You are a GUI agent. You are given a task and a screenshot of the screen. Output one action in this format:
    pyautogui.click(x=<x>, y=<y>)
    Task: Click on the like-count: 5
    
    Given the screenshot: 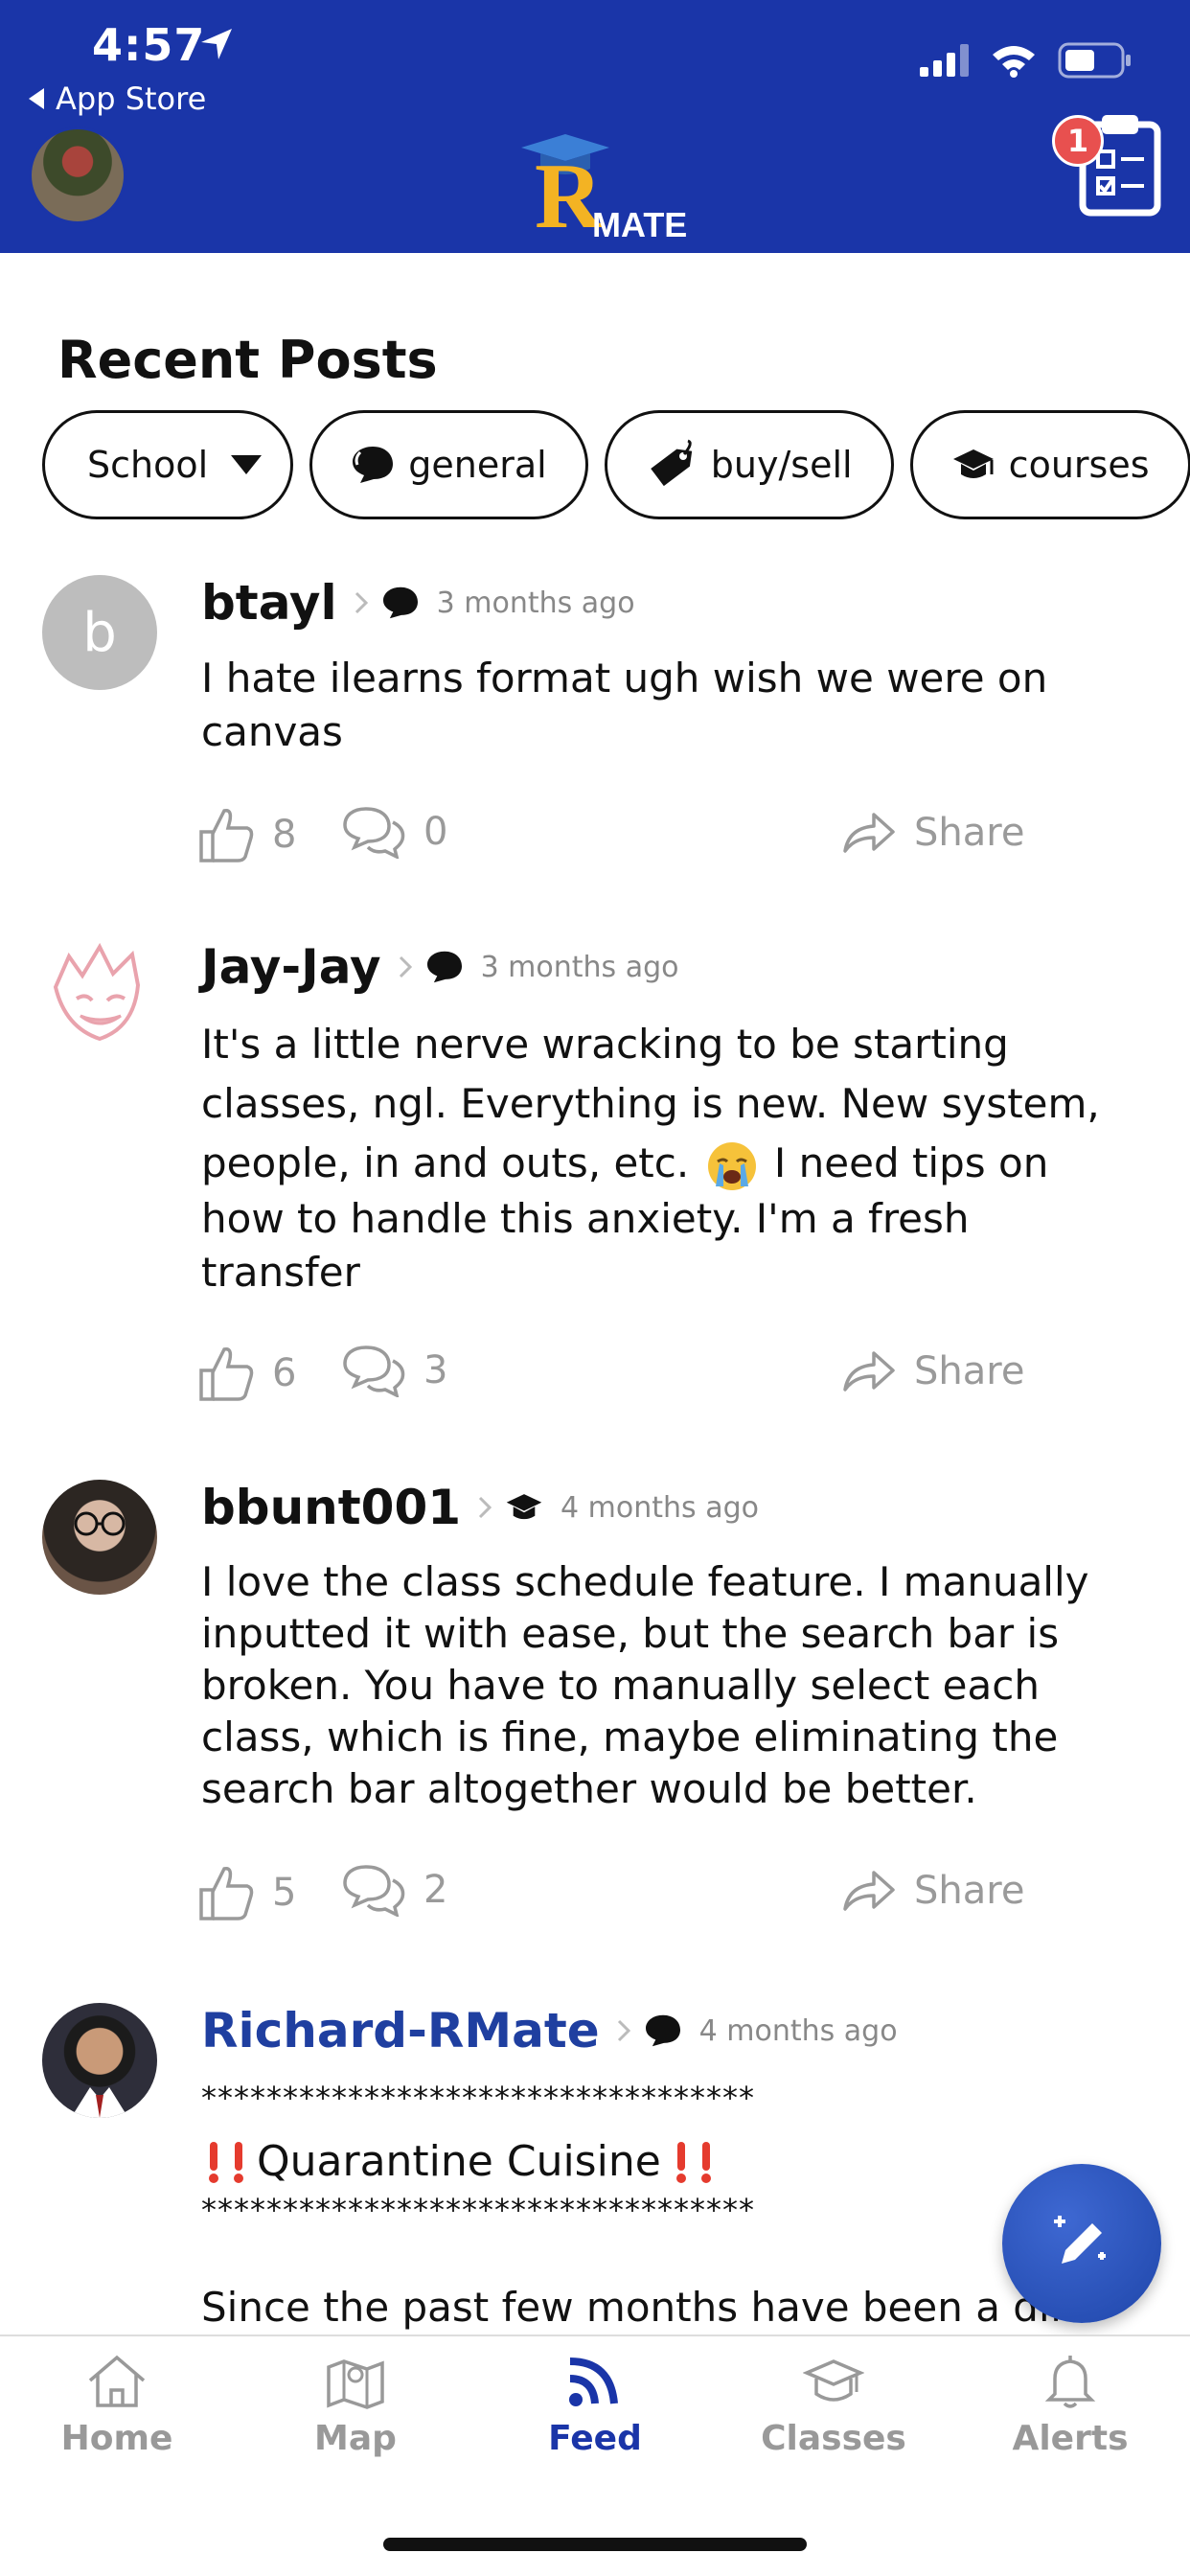 What is the action you would take?
    pyautogui.click(x=285, y=1893)
    